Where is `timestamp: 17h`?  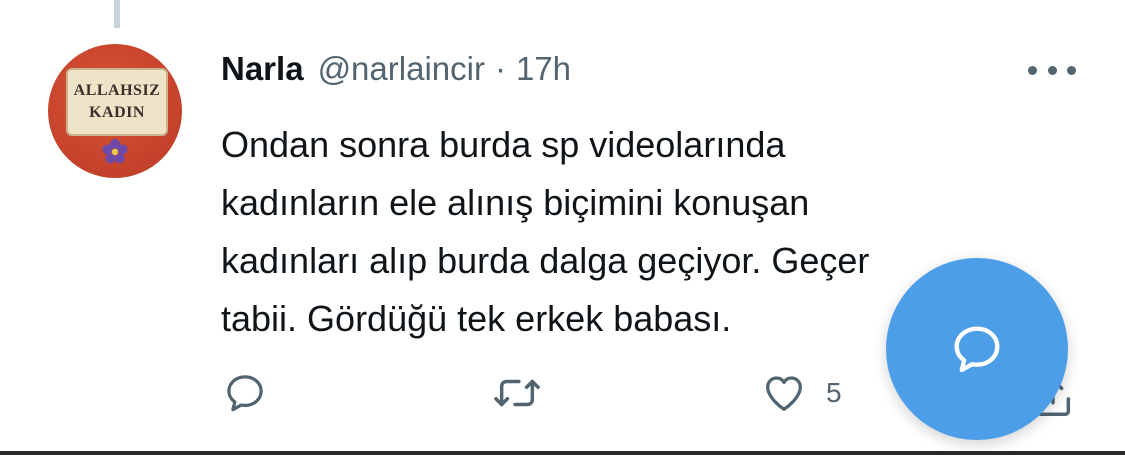 timestamp: 17h is located at coordinates (543, 69).